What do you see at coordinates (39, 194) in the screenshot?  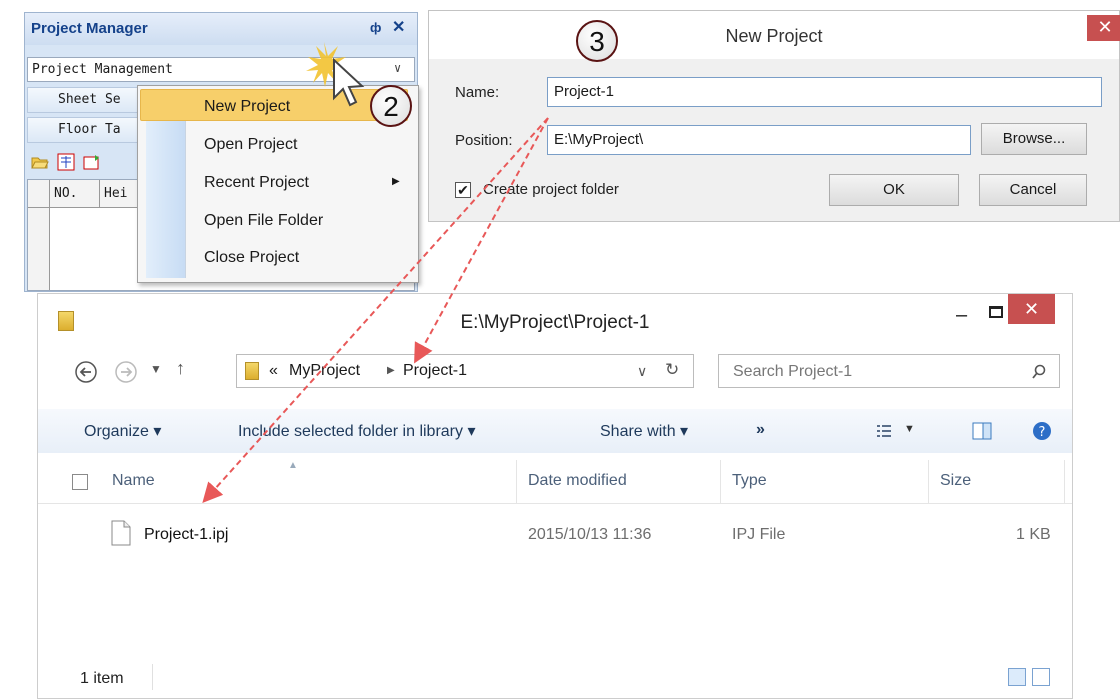 I see `grid-corner` at bounding box center [39, 194].